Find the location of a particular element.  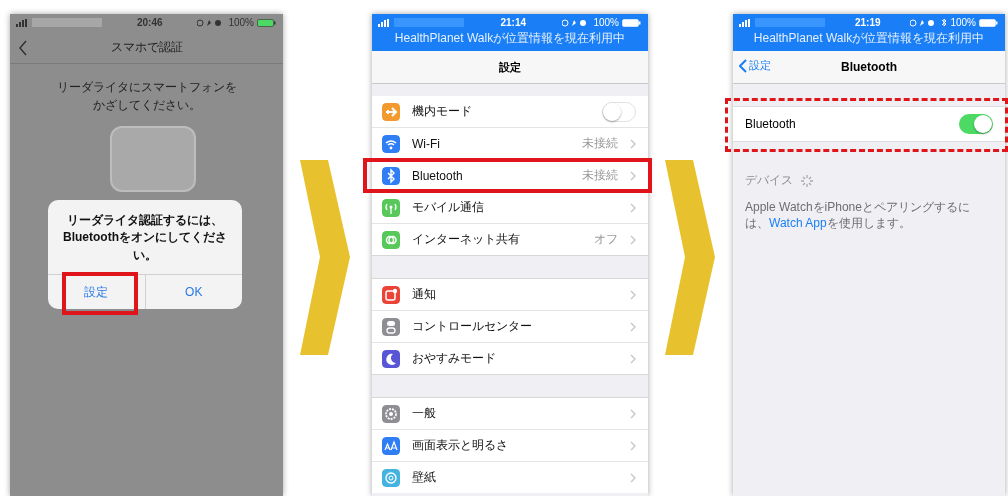

settings-row: 壁紙 is located at coordinates (510, 477).